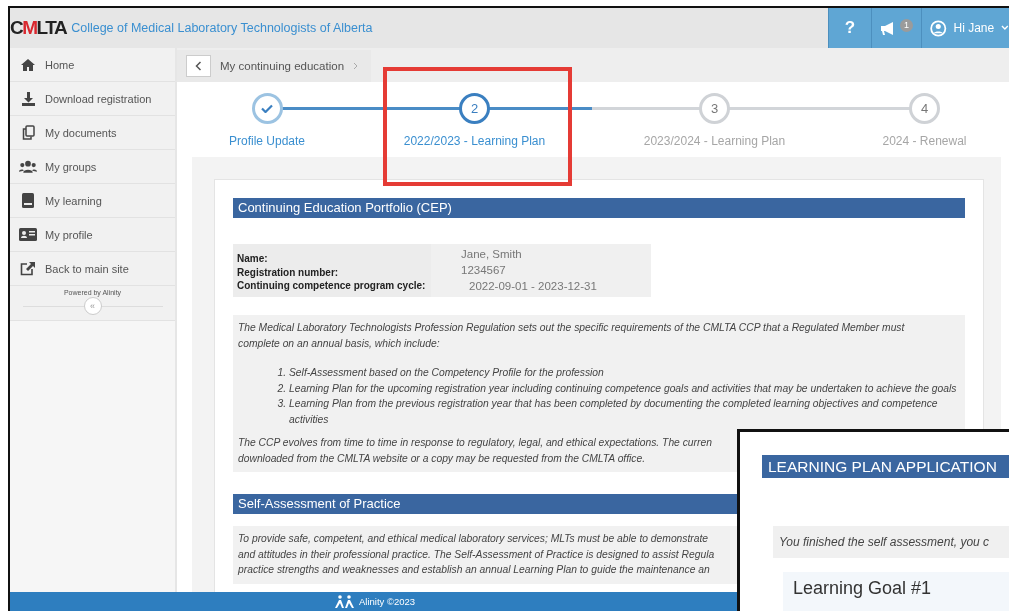 This screenshot has width=1009, height=611. Describe the element at coordinates (28, 268) in the screenshot. I see `external-link-icon` at that location.